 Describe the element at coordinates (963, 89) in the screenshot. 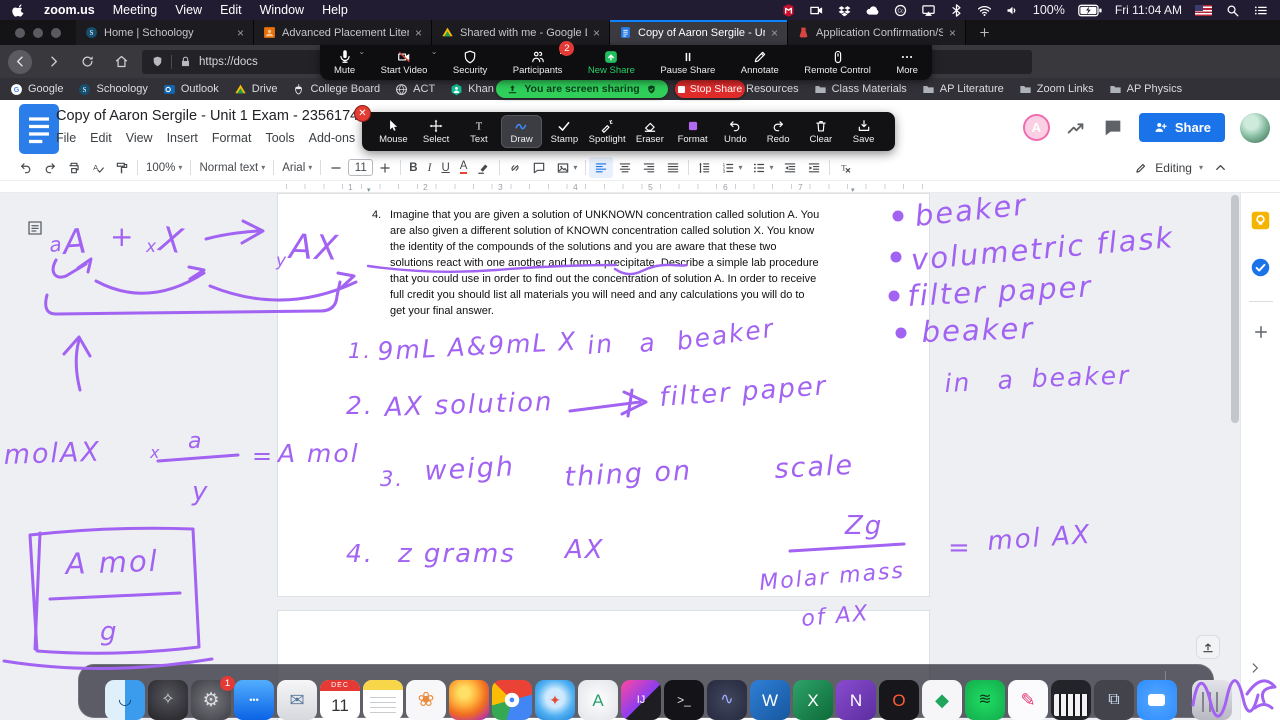

I see `bookmark-folder-ap-literature: AP Literature` at that location.